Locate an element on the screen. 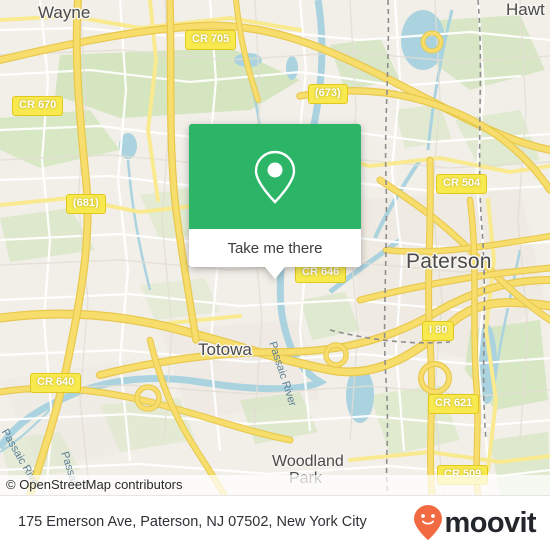 Image resolution: width=550 pixels, height=550 pixels. road-shield-cr670: CR 670 is located at coordinates (38, 106).